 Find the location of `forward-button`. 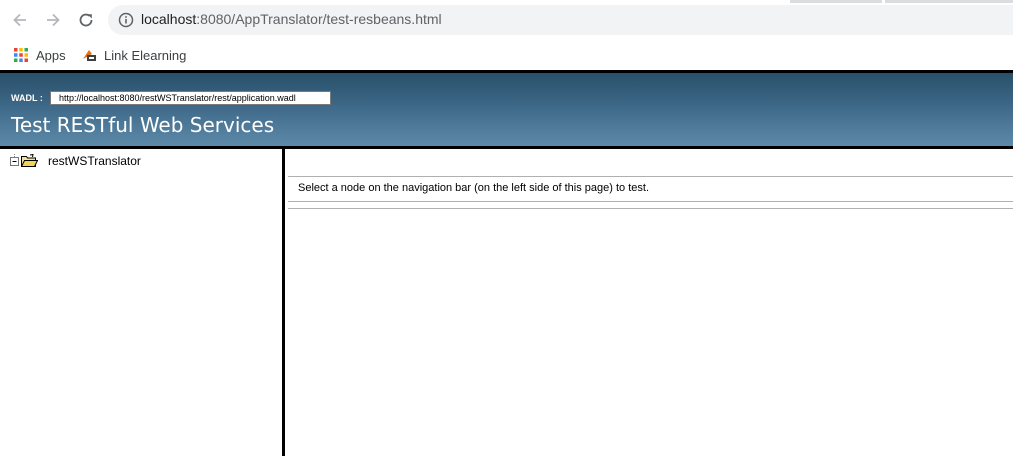

forward-button is located at coordinates (53, 20).